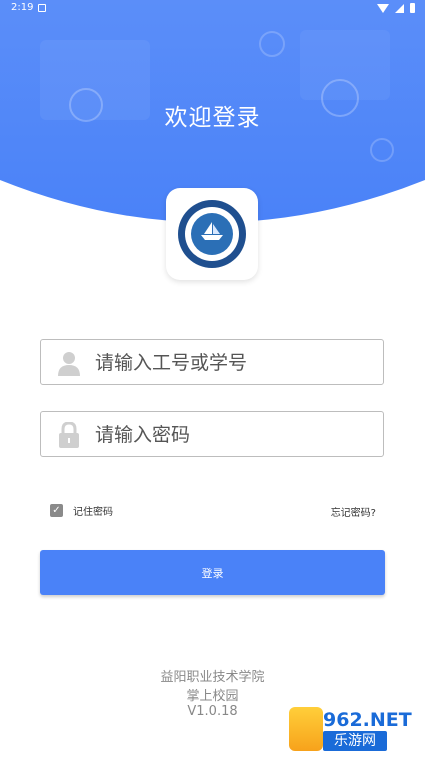  What do you see at coordinates (212, 696) in the screenshot?
I see `footer-app-name: 掌上校园` at bounding box center [212, 696].